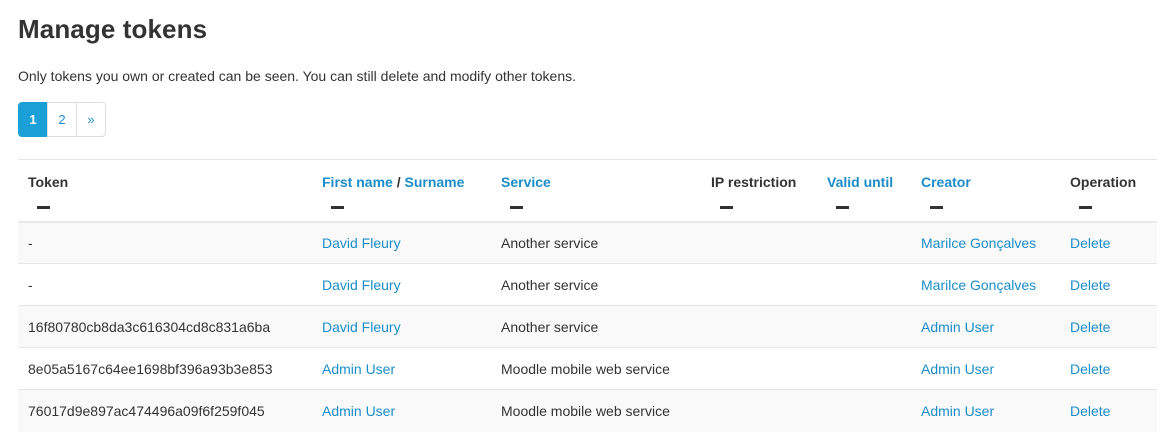 The image size is (1165, 432). Describe the element at coordinates (434, 182) in the screenshot. I see `sort-surname-link: Surname` at that location.